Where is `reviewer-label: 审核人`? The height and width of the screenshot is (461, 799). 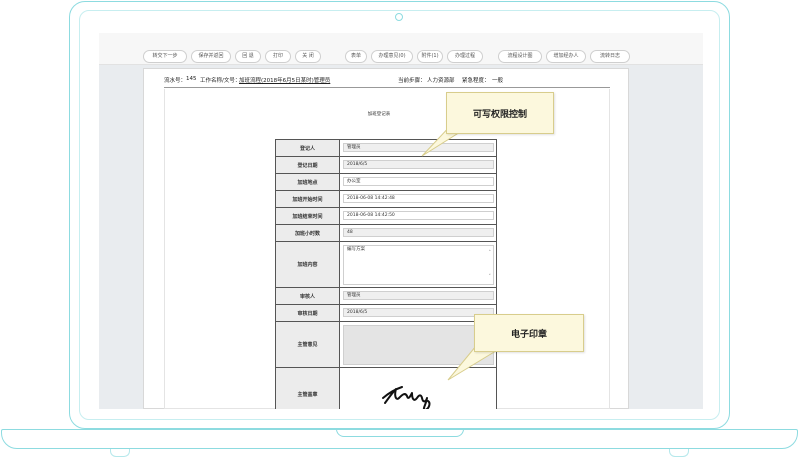 reviewer-label: 审核人 is located at coordinates (308, 296).